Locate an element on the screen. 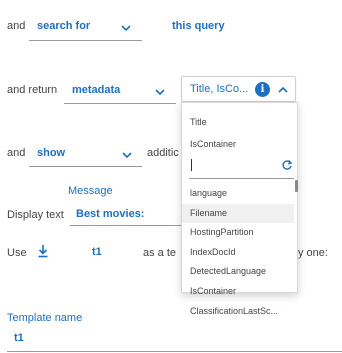 The height and width of the screenshot is (353, 342). display-text-input: Best movies: is located at coordinates (110, 214).